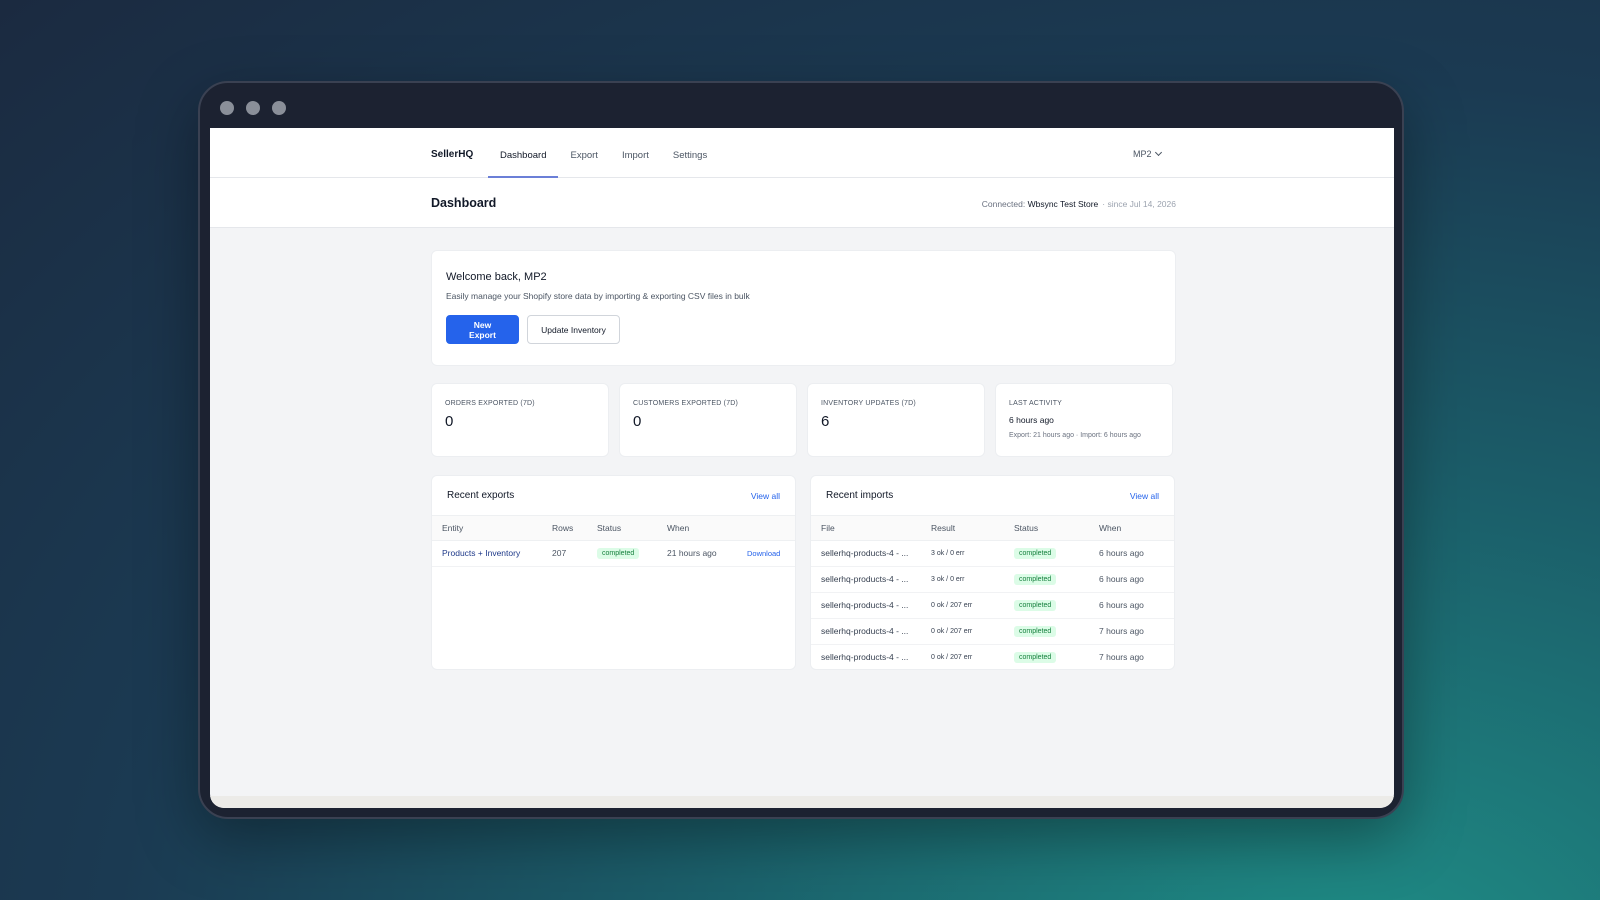 The image size is (1600, 900). I want to click on welcome-actions: New Export Update Inventory, so click(803, 329).